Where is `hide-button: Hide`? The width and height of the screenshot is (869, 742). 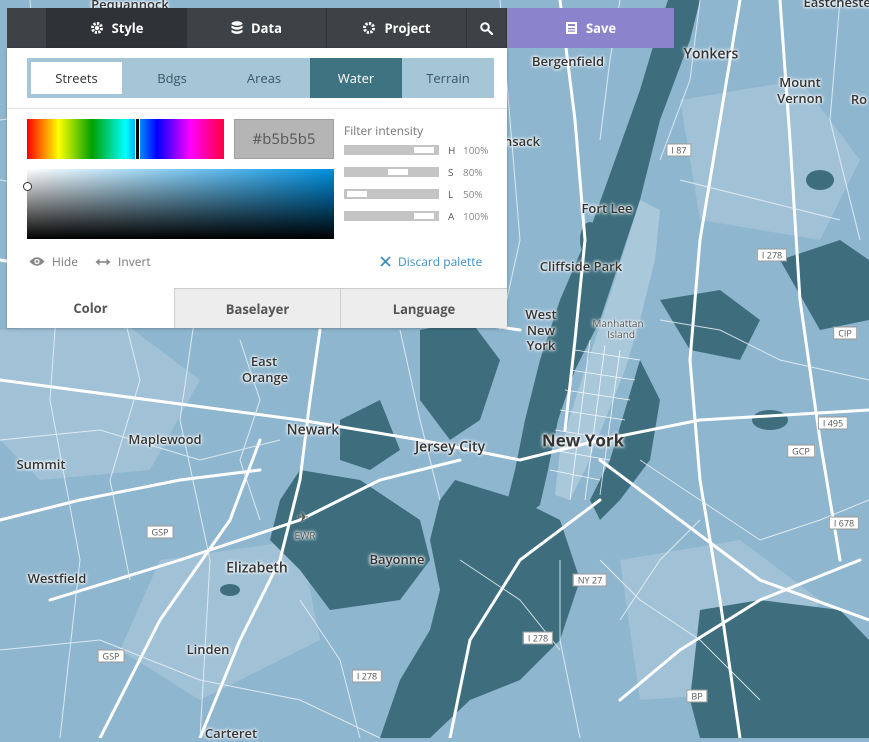 hide-button: Hide is located at coordinates (53, 261).